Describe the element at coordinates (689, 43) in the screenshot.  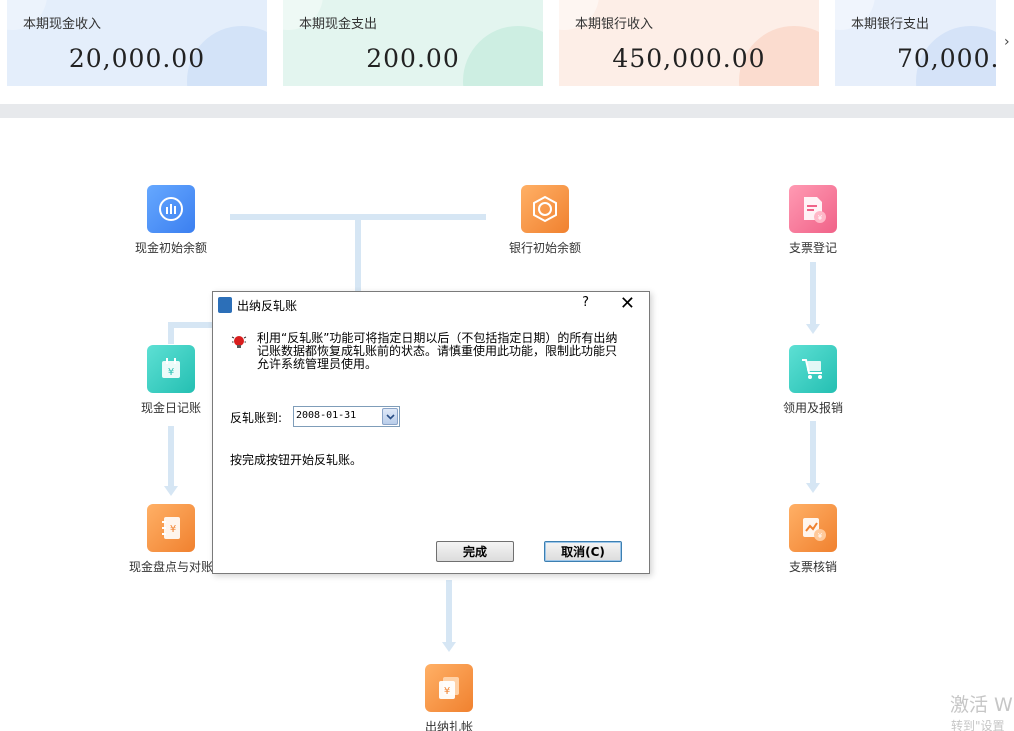
I see `card-bank-income: 本期银行收入 450,000.00` at that location.